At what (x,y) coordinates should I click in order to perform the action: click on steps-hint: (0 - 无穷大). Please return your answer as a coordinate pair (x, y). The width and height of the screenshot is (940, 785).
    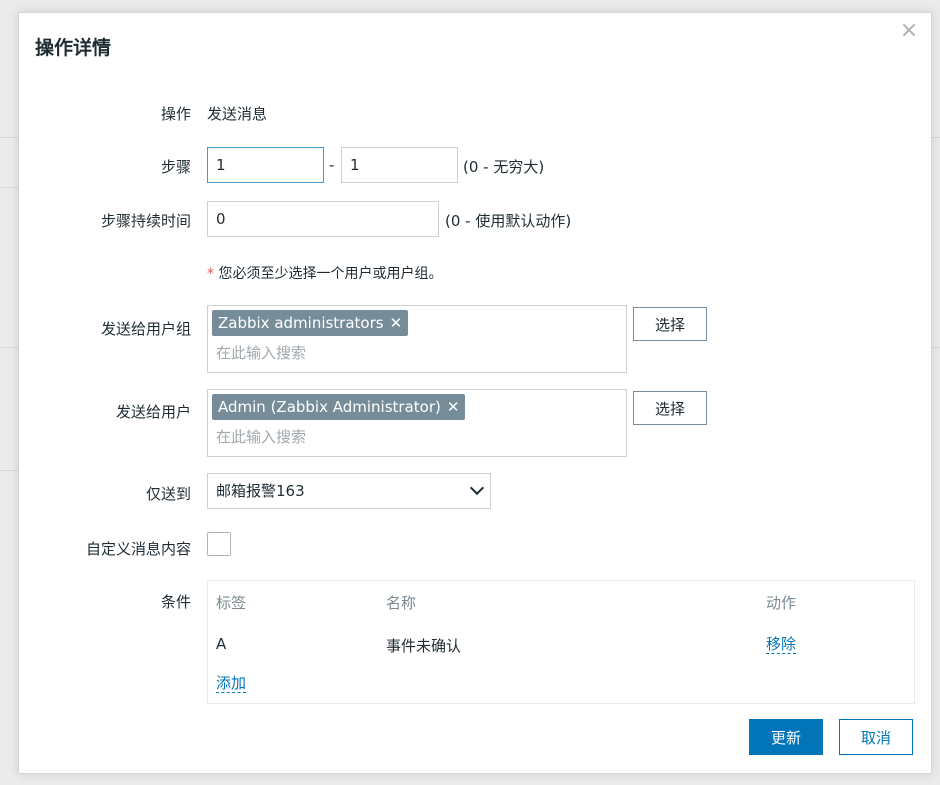
    Looking at the image, I should click on (504, 167).